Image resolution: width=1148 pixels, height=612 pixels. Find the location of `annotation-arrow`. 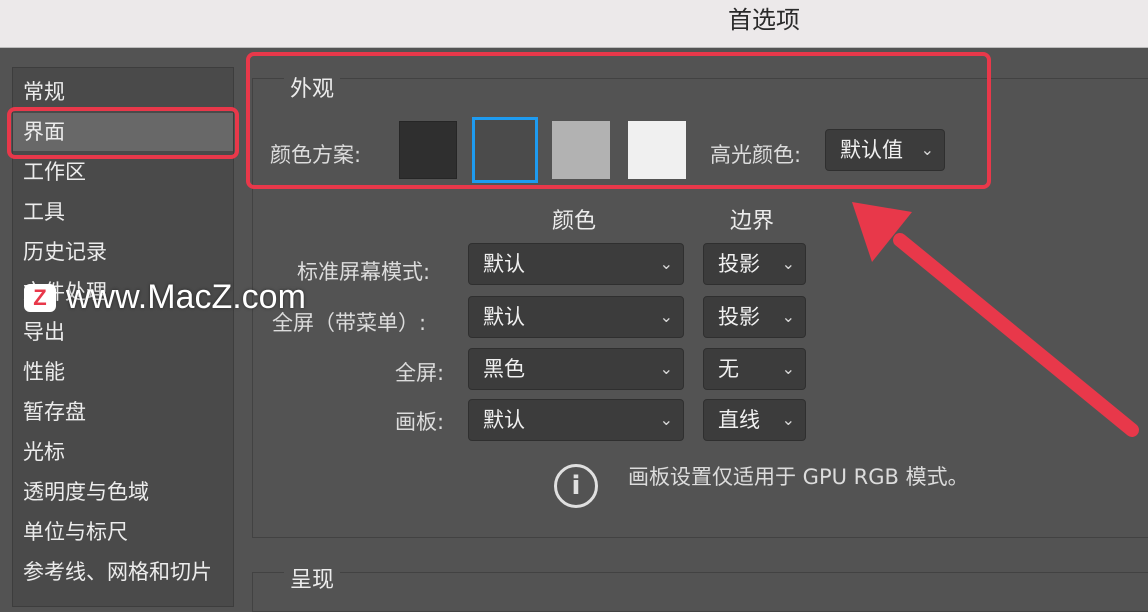

annotation-arrow is located at coordinates (995, 319).